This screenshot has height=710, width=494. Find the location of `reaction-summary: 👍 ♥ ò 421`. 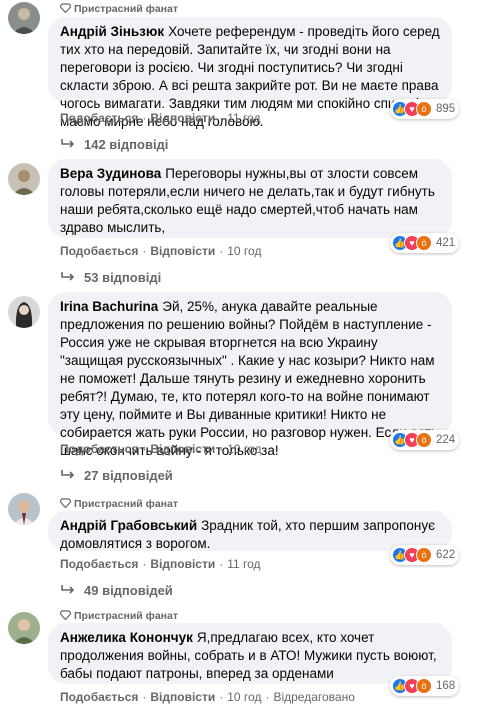

reaction-summary: 👍 ♥ ò 421 is located at coordinates (425, 243).